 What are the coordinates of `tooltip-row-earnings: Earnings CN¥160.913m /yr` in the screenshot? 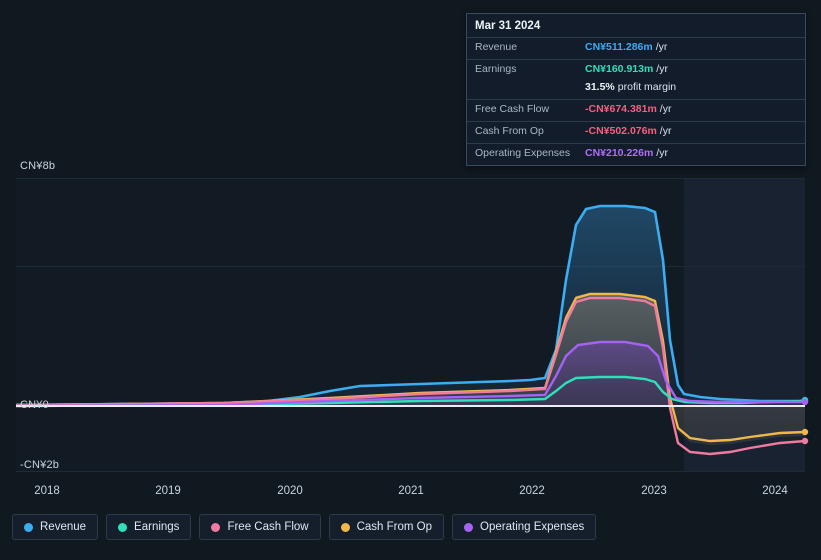 It's located at (636, 70).